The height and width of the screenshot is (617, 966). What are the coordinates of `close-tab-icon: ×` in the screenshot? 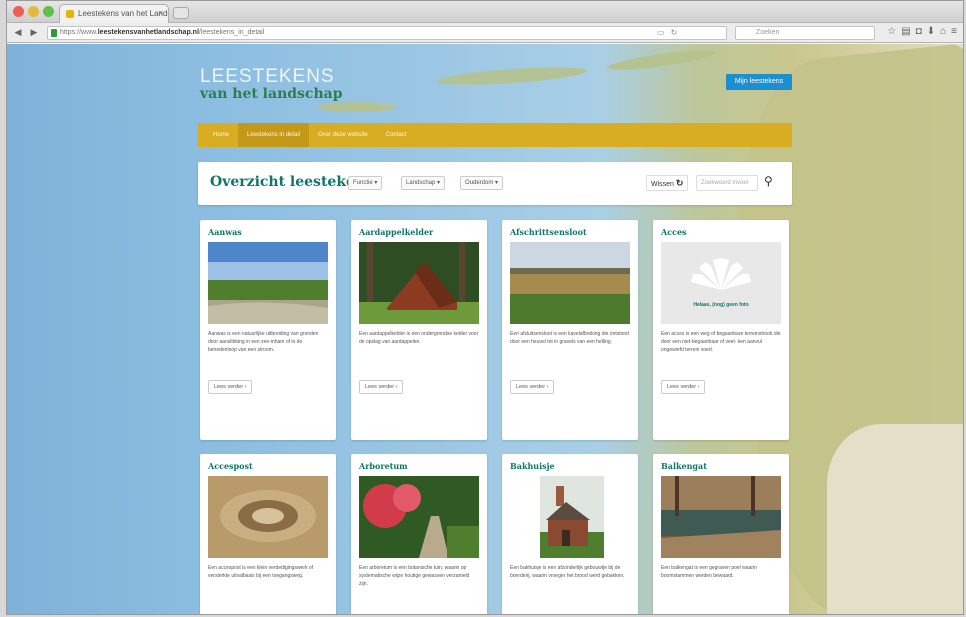 It's located at (160, 13).